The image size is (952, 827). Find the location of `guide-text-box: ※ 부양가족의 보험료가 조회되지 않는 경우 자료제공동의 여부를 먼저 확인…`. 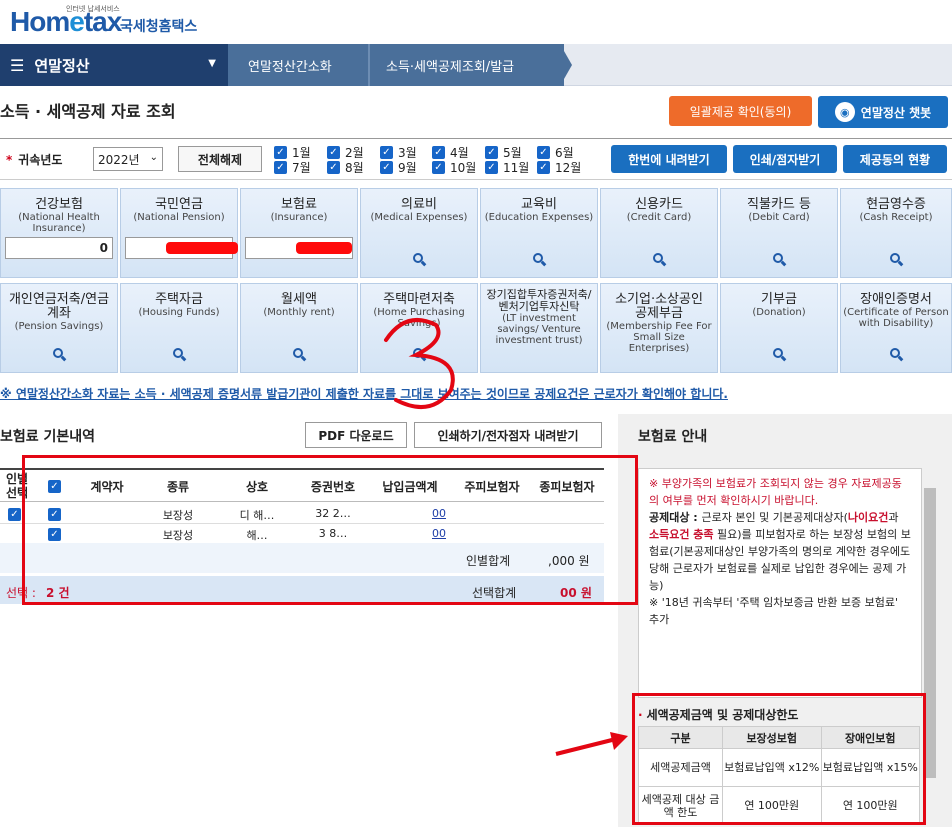

guide-text-box: ※ 부양가족의 보험료가 조회되지 않는 경우 자료제공동의 여부를 먼저 확인… is located at coordinates (780, 583).